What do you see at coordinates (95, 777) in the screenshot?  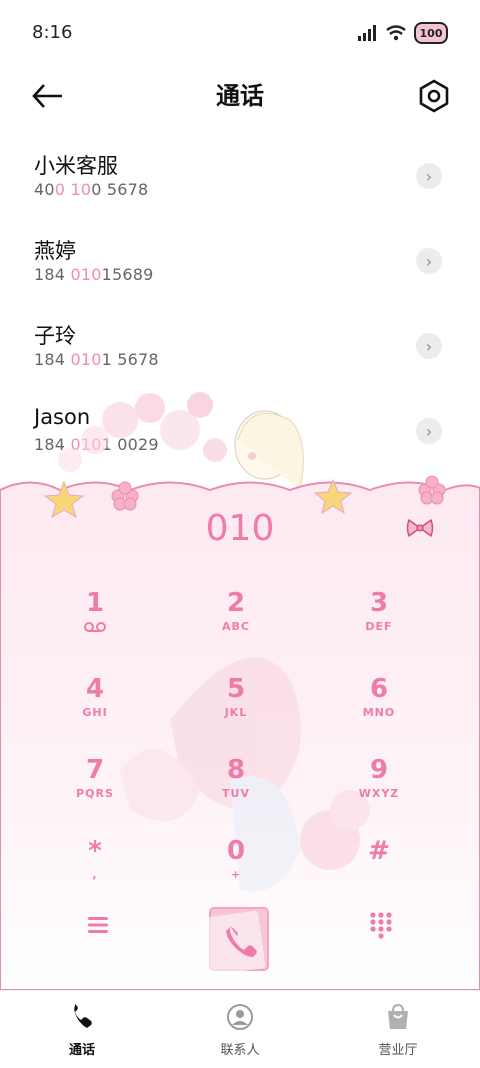 I see `key-7: 7 PQRS` at bounding box center [95, 777].